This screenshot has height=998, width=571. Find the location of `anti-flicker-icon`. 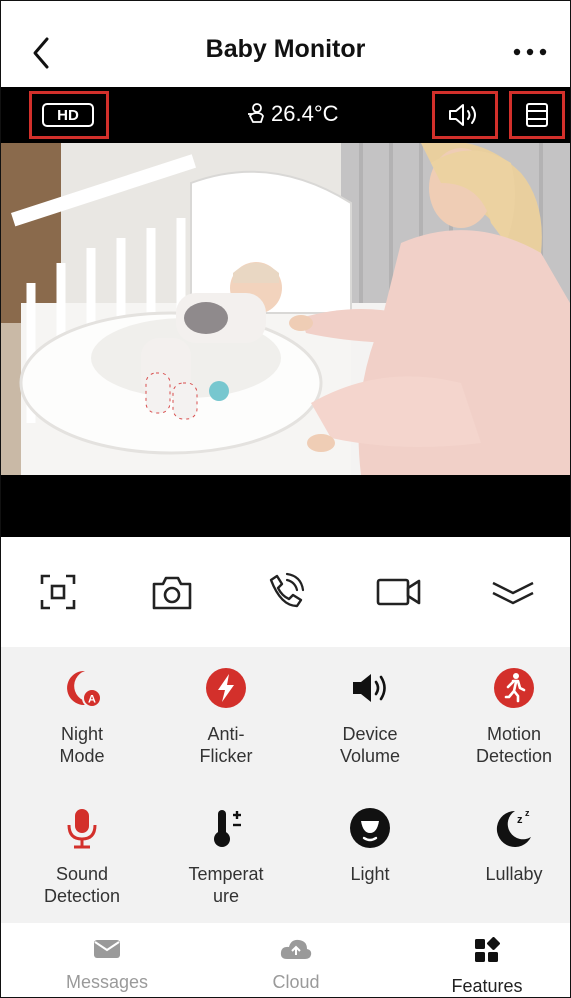

anti-flicker-icon is located at coordinates (226, 688).